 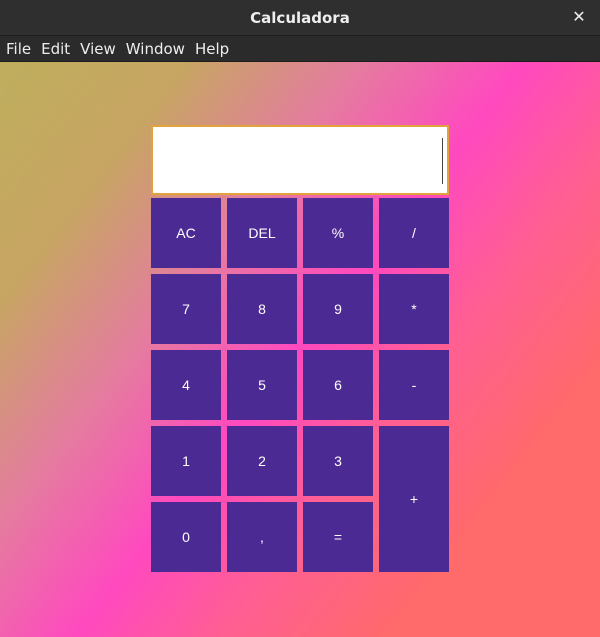 What do you see at coordinates (186, 537) in the screenshot?
I see `zero-button: 0` at bounding box center [186, 537].